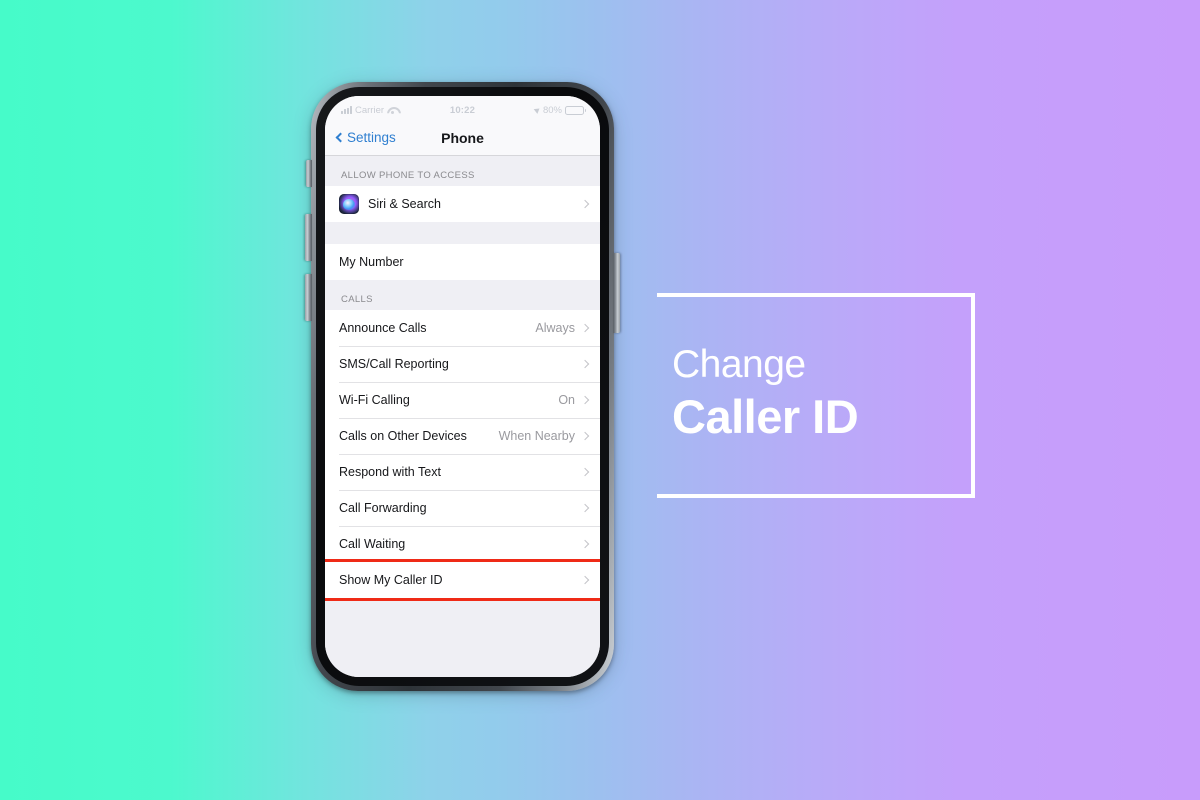  What do you see at coordinates (566, 400) in the screenshot?
I see `row-value: On` at bounding box center [566, 400].